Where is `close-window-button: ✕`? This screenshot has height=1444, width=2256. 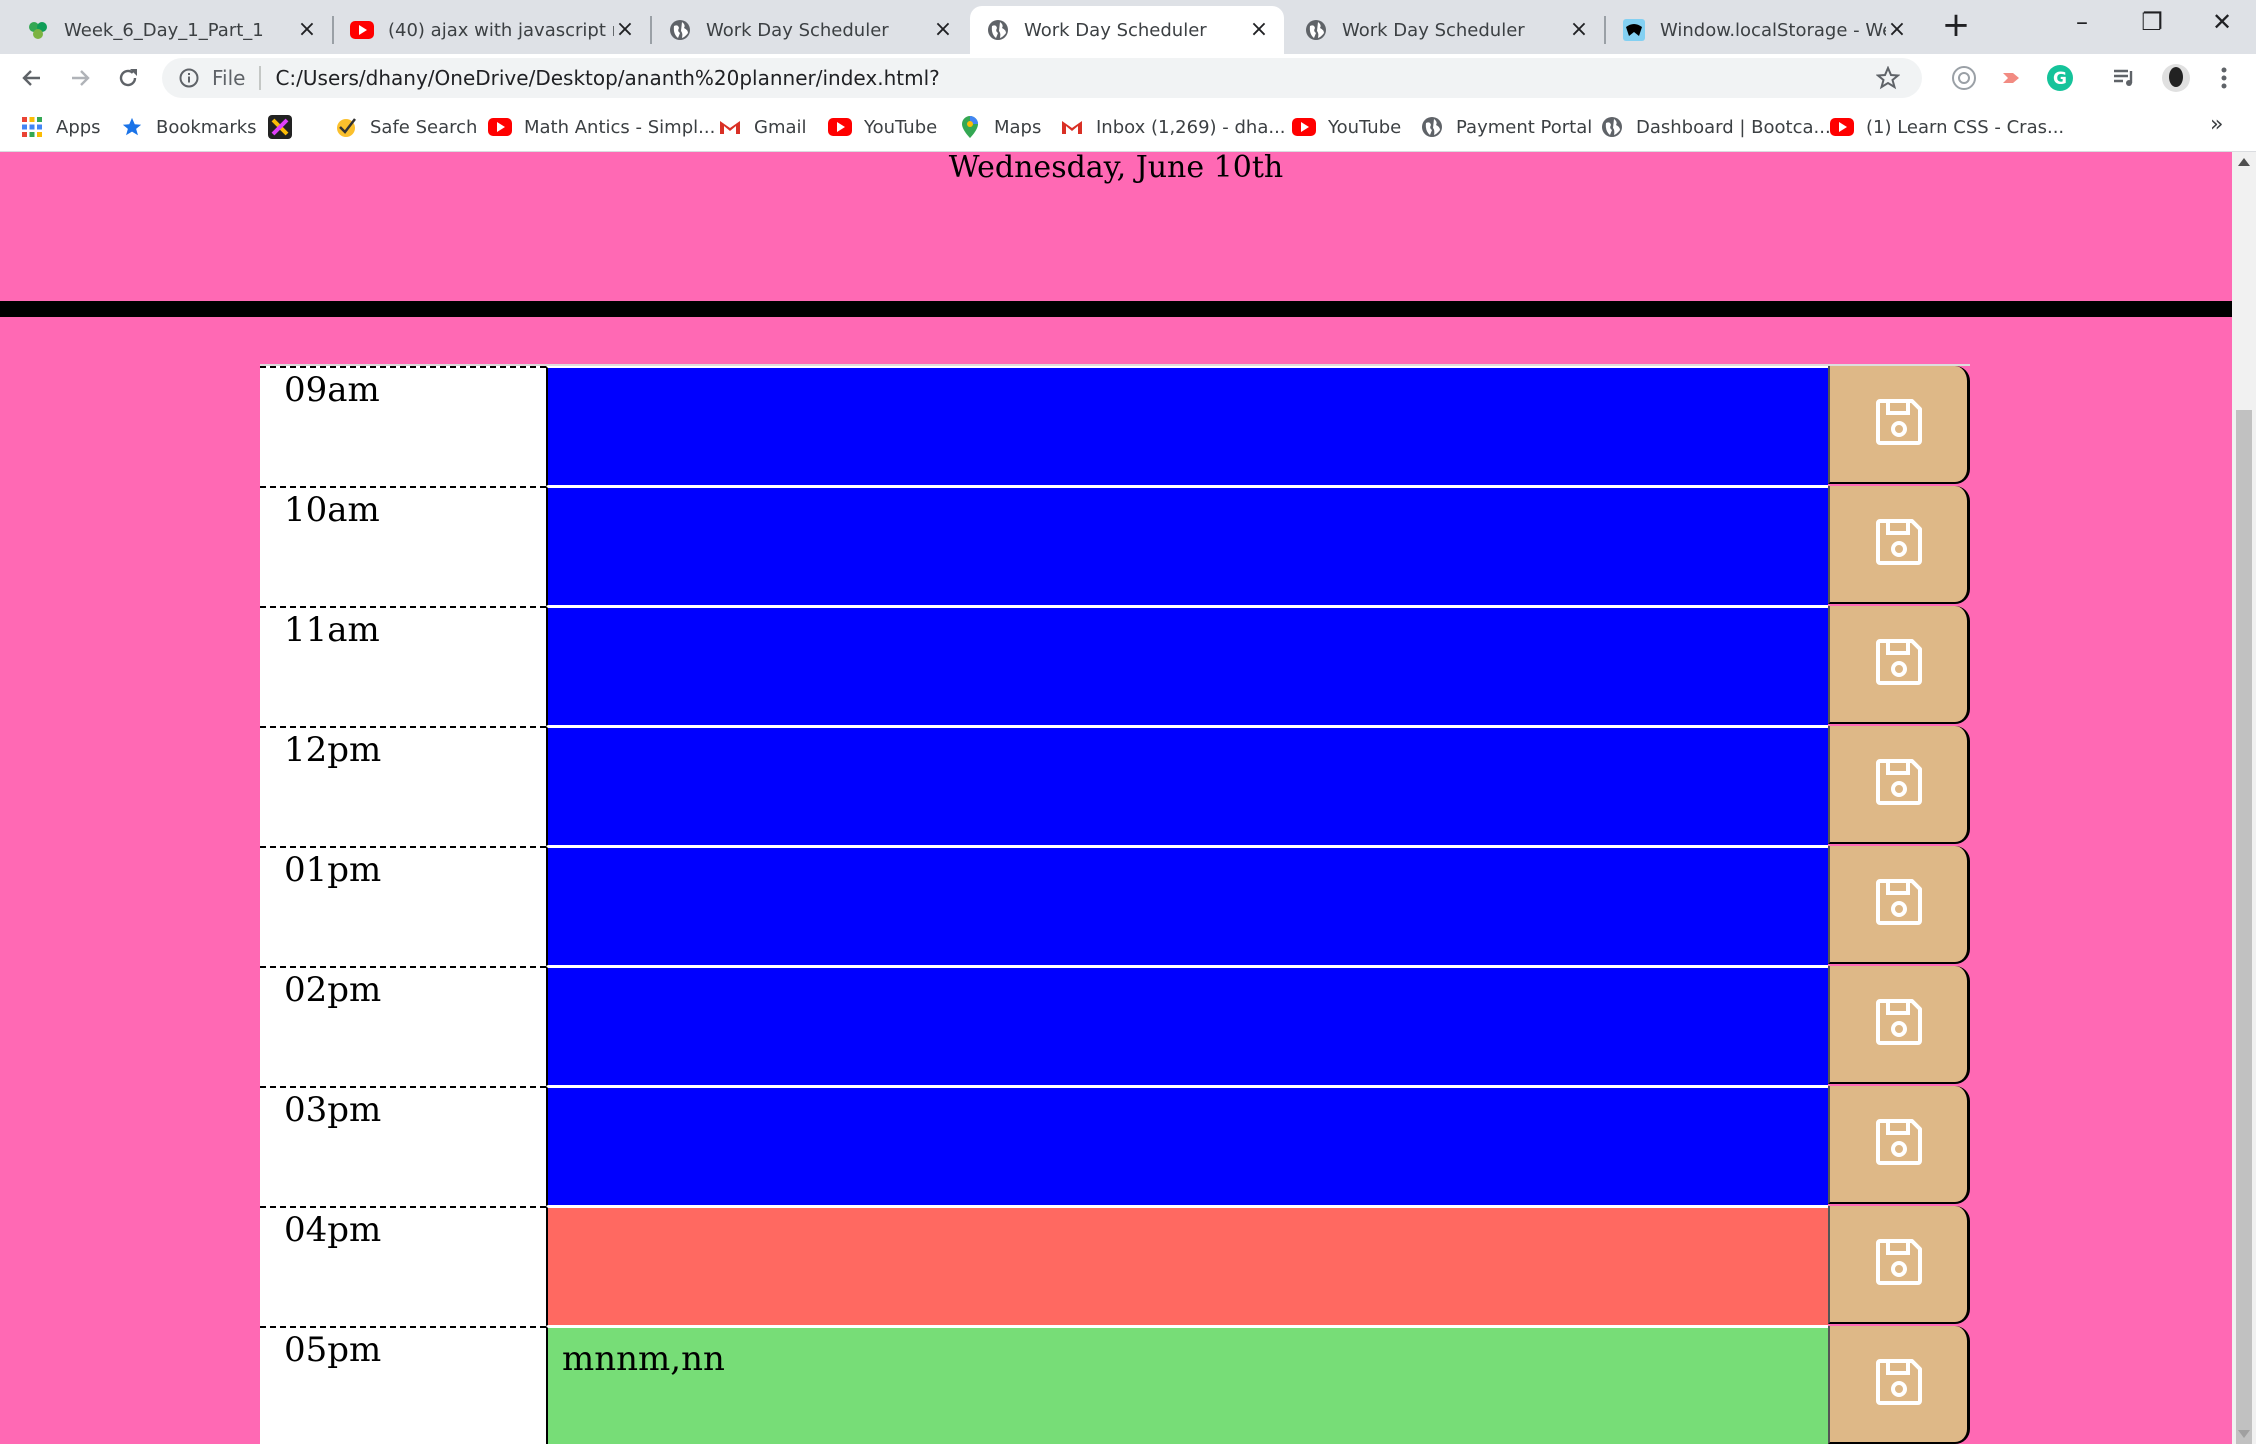
close-window-button: ✕ is located at coordinates (2222, 22).